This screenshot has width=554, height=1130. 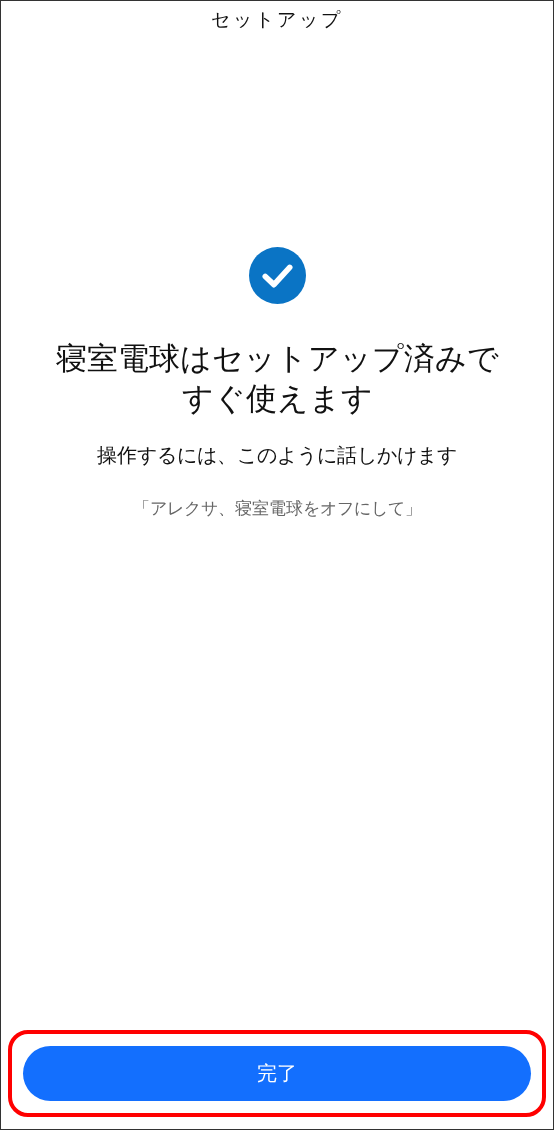 What do you see at coordinates (277, 508) in the screenshot?
I see `example-phrase: 「アレクサ、寝室電球をオフにして」` at bounding box center [277, 508].